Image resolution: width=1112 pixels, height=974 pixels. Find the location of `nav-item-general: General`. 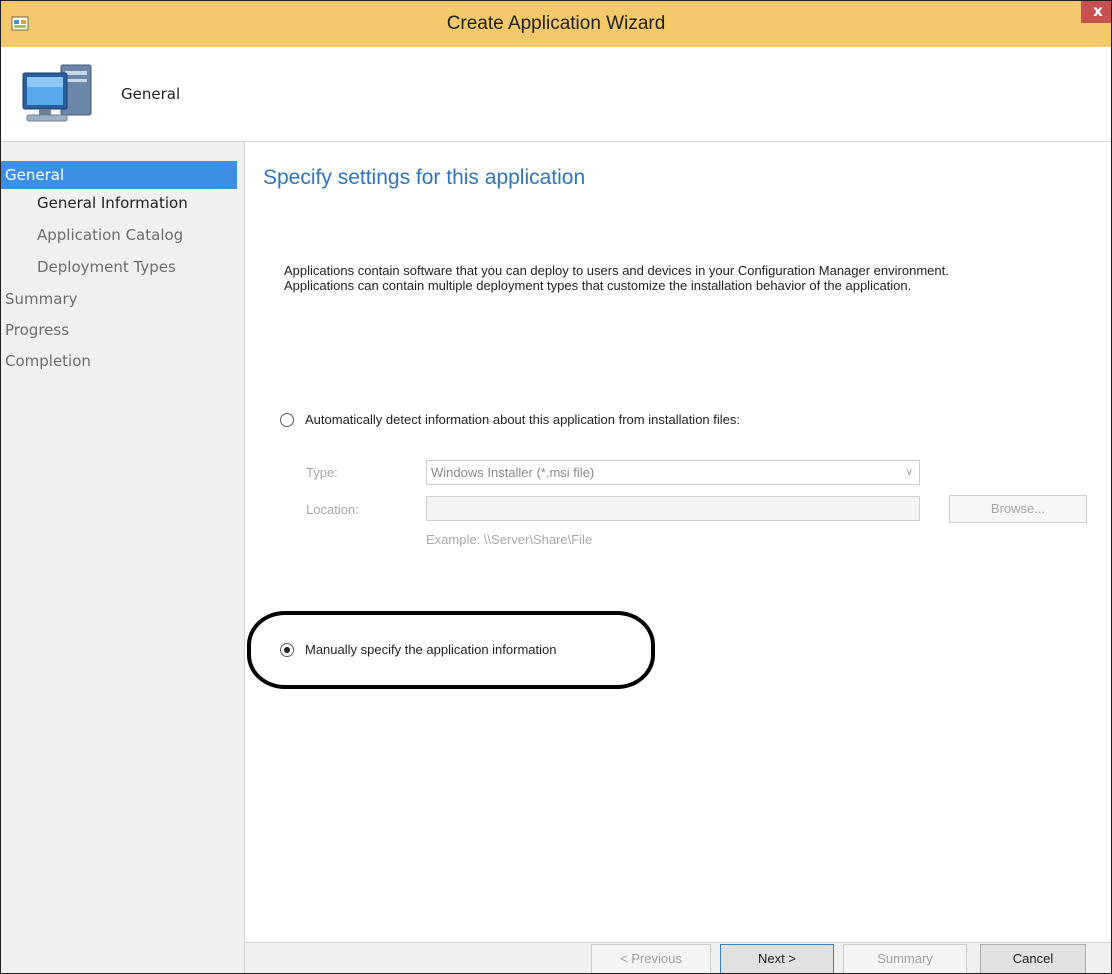

nav-item-general: General is located at coordinates (119, 175).